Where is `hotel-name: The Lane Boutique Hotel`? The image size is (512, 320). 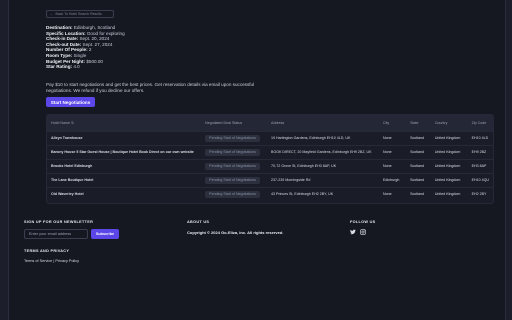
hotel-name: The Lane Boutique Hotel is located at coordinates (72, 180).